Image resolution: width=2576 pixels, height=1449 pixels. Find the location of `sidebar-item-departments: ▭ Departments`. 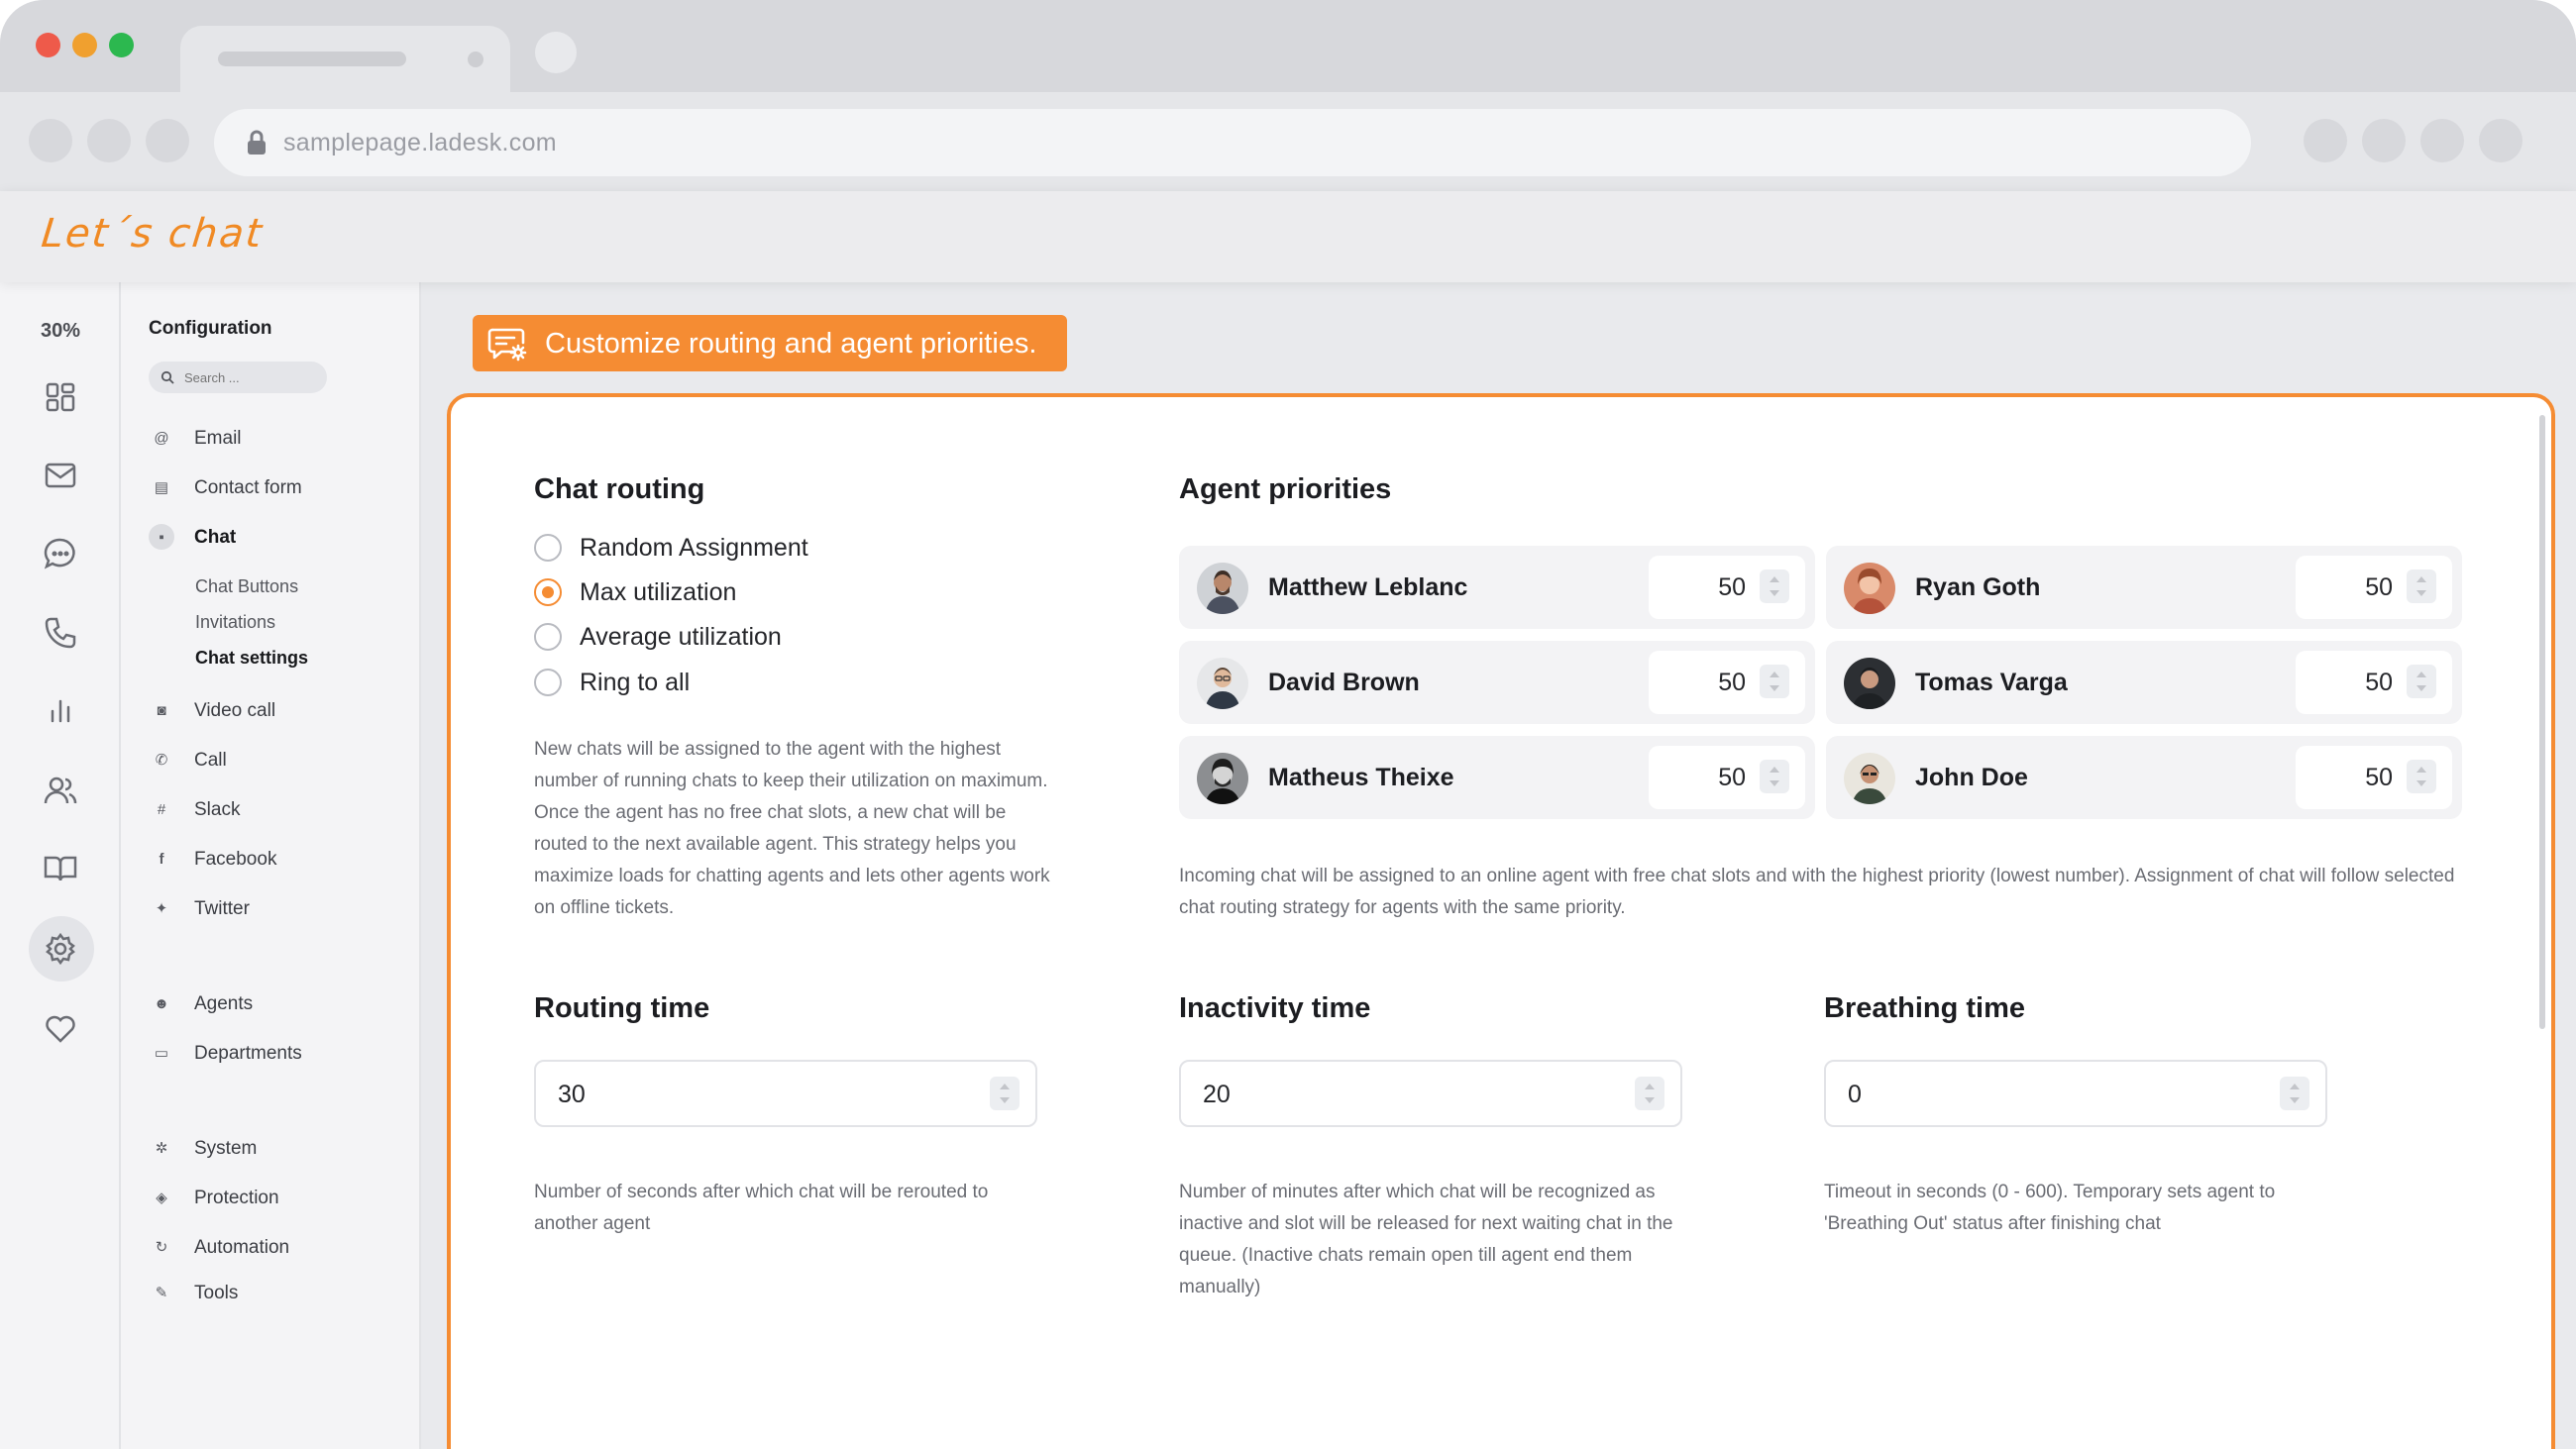

sidebar-item-departments: ▭ Departments is located at coordinates (277, 1053).